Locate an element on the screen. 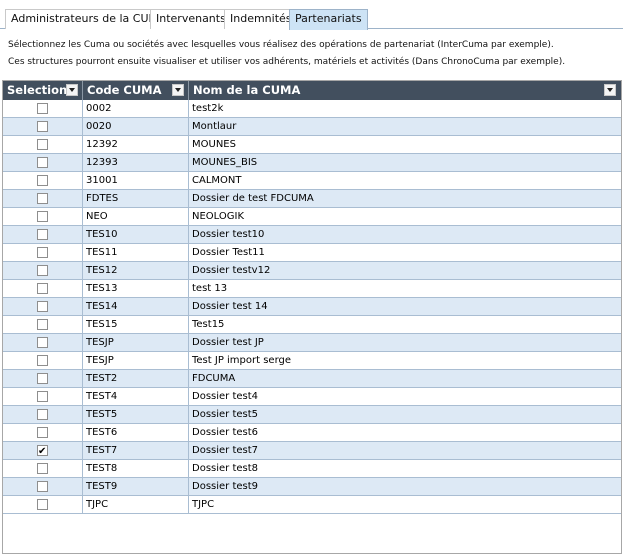 The image size is (623, 555). table-row: FDTES Dossier de test FDCUMA is located at coordinates (312, 199).